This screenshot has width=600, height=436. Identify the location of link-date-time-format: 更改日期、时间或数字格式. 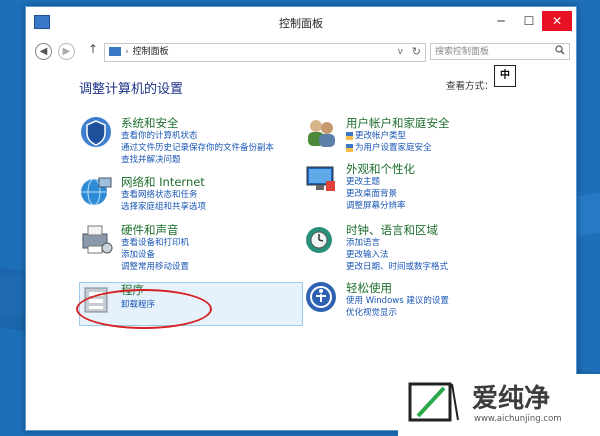
(397, 266).